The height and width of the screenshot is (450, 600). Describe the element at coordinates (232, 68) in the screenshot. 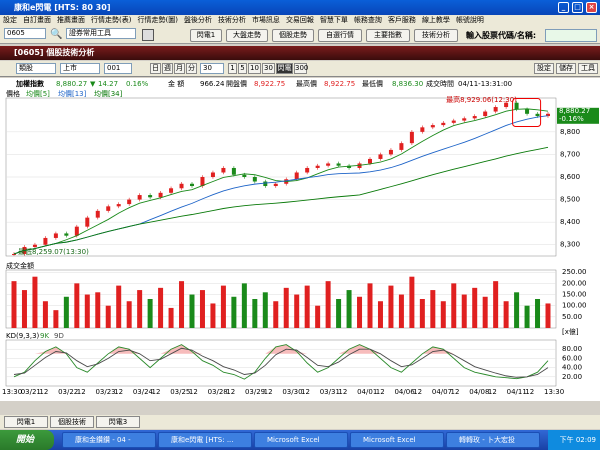

I see `tick-button: 1` at that location.